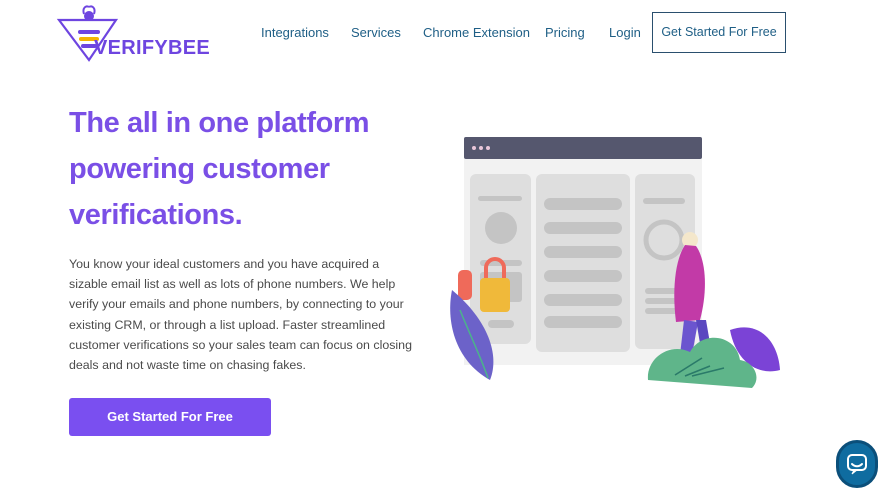 The height and width of the screenshot is (500, 890). What do you see at coordinates (719, 32) in the screenshot?
I see `header-get-started-button: Get Started For Free` at bounding box center [719, 32].